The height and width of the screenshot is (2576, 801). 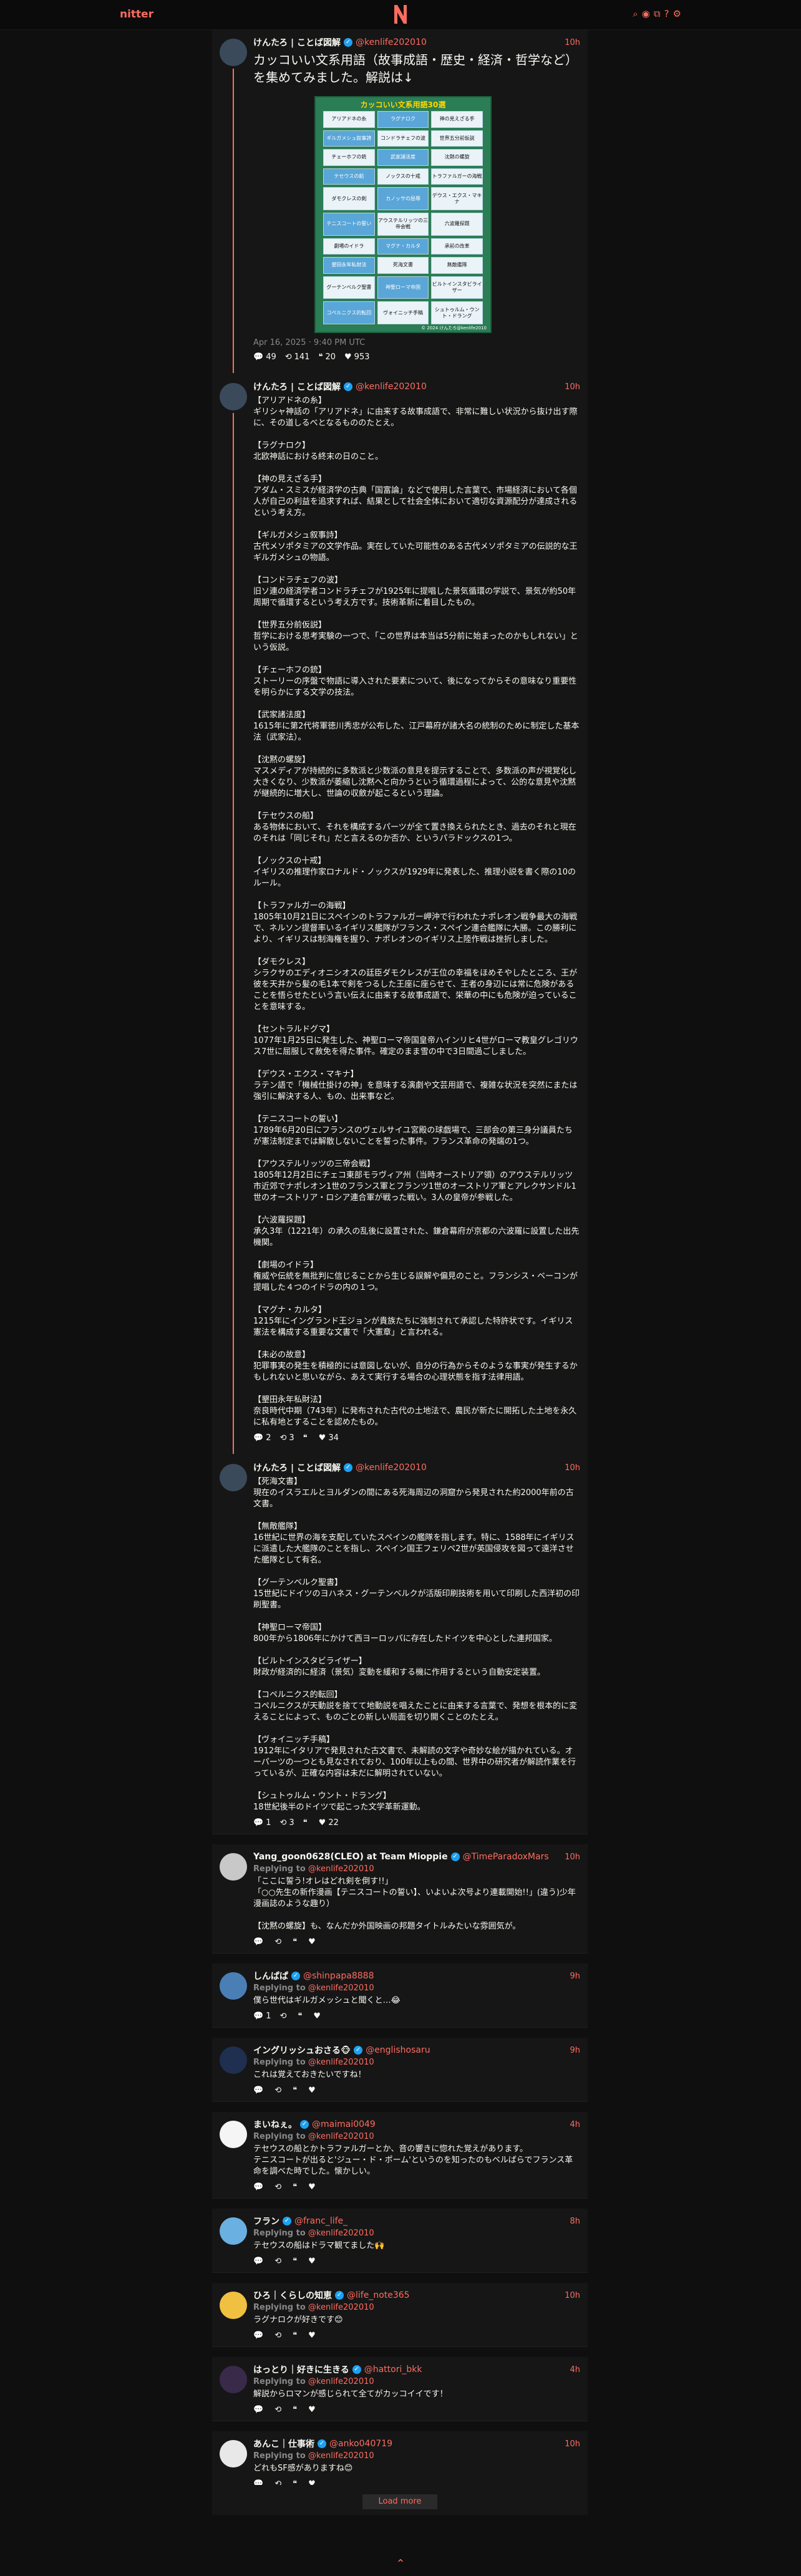 What do you see at coordinates (327, 357) in the screenshot?
I see `quote-stat: ❝ 20` at bounding box center [327, 357].